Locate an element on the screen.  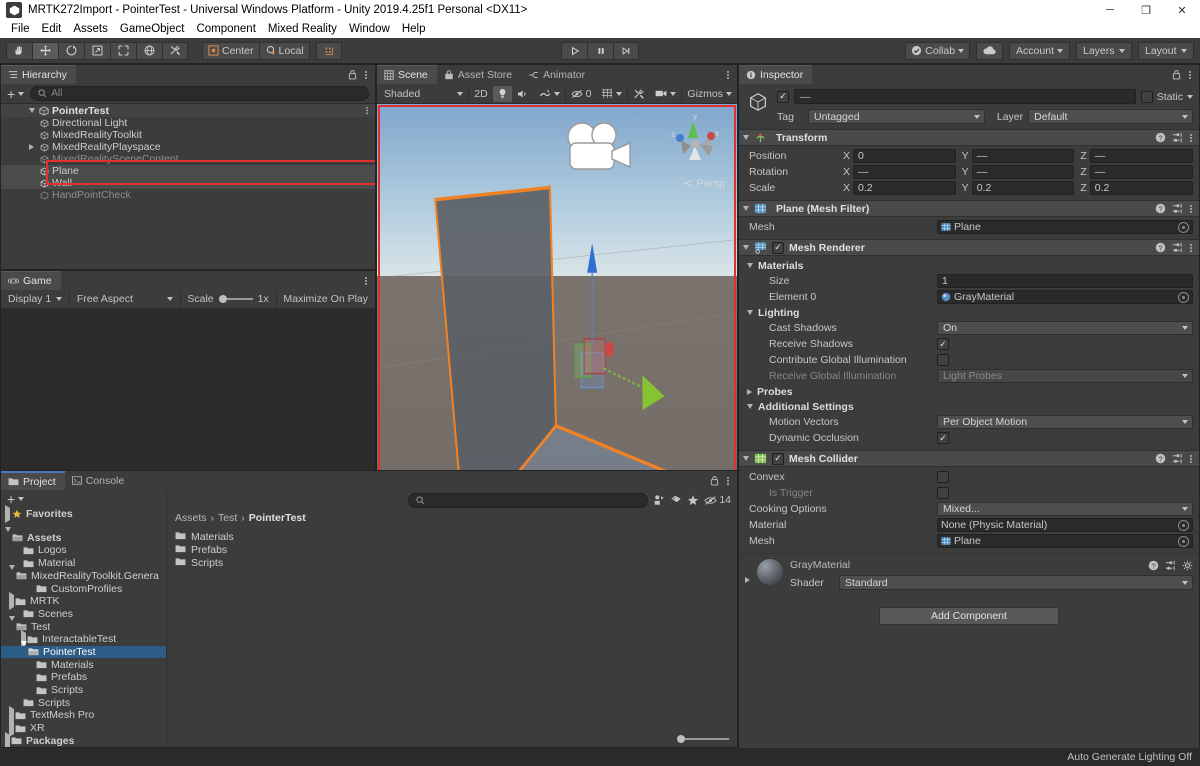
convex-checkbox: ✓ is located at coordinates (943, 477).